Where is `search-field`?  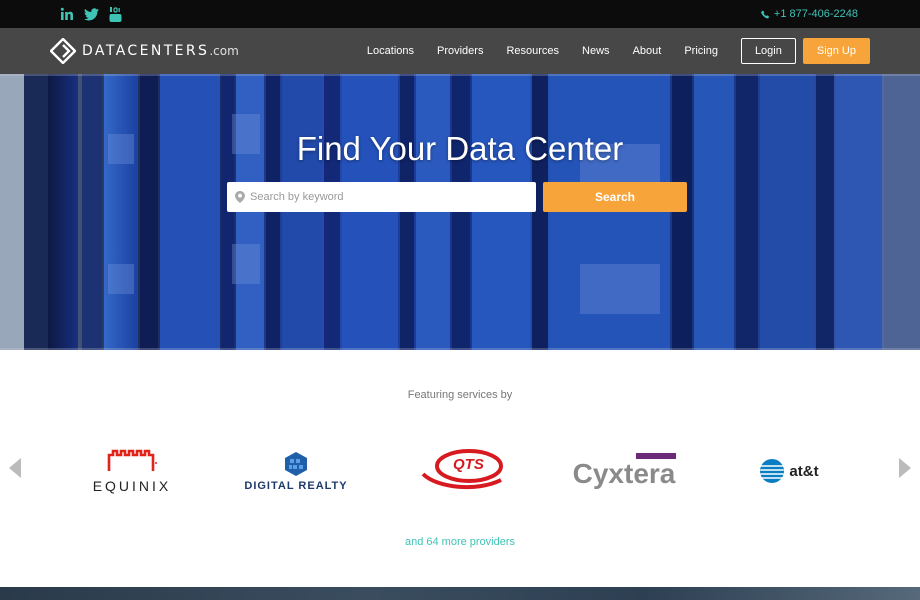
search-field is located at coordinates (381, 197).